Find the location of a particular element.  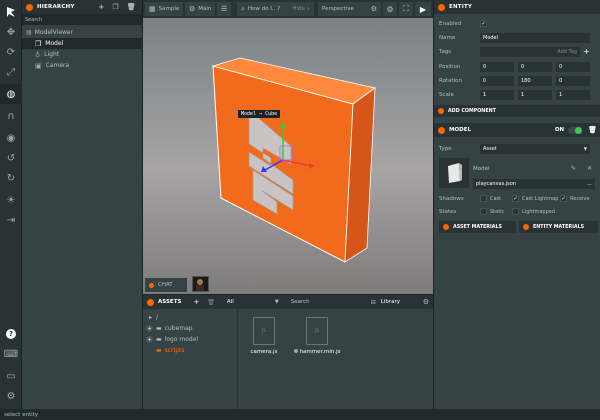

scale-y: 1 is located at coordinates (535, 94).